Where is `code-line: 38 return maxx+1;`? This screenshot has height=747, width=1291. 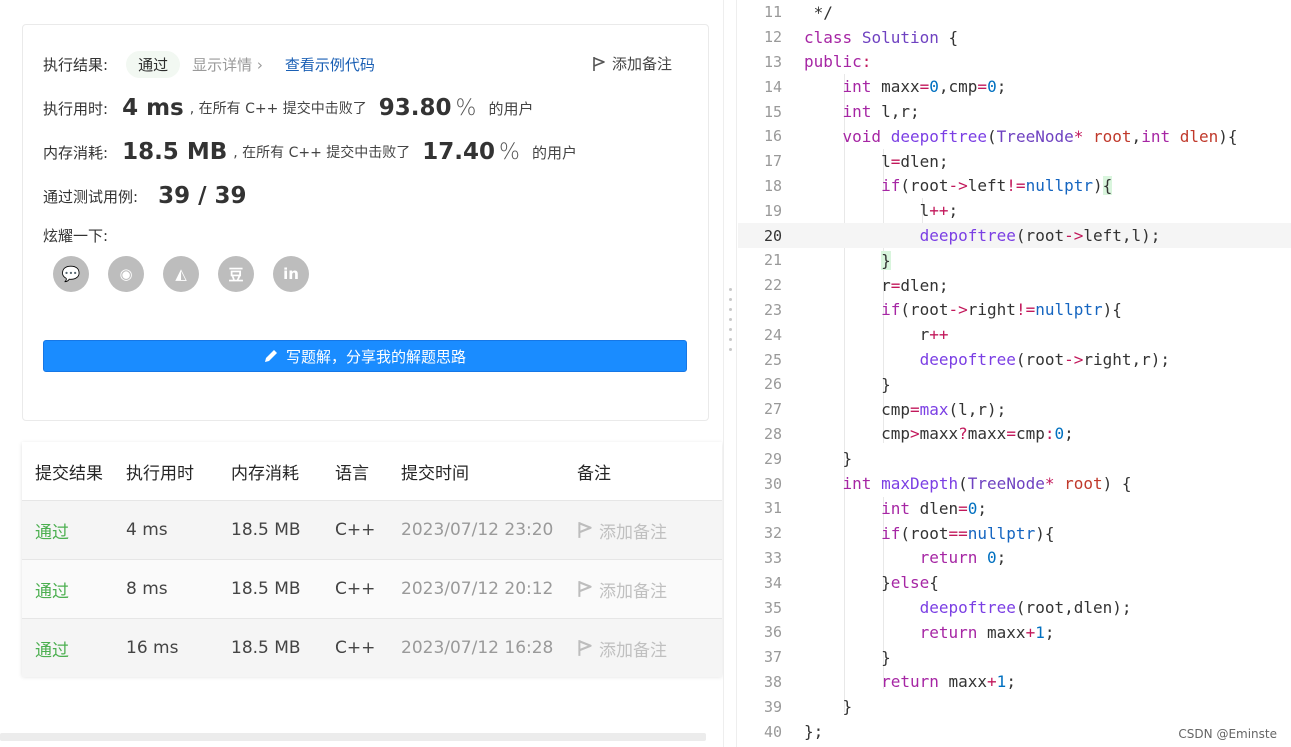
code-line: 38 return maxx+1; is located at coordinates (1014, 682).